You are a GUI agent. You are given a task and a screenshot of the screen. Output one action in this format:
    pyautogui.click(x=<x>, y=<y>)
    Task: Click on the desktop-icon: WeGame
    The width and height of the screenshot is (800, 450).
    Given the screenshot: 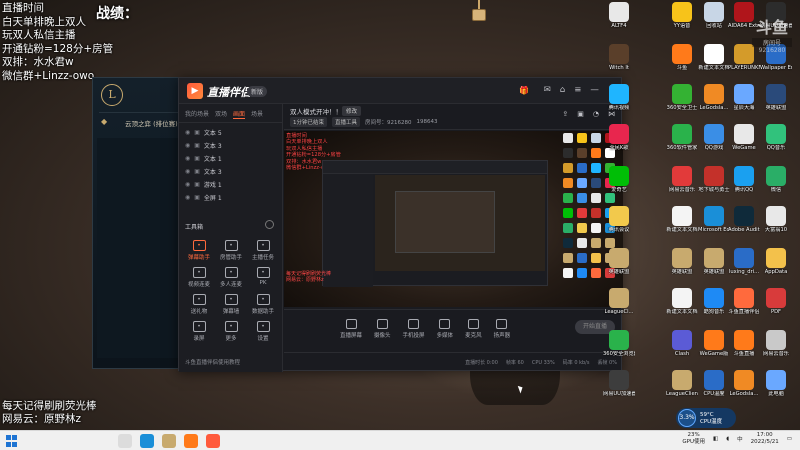 What is the action you would take?
    pyautogui.click(x=744, y=137)
    